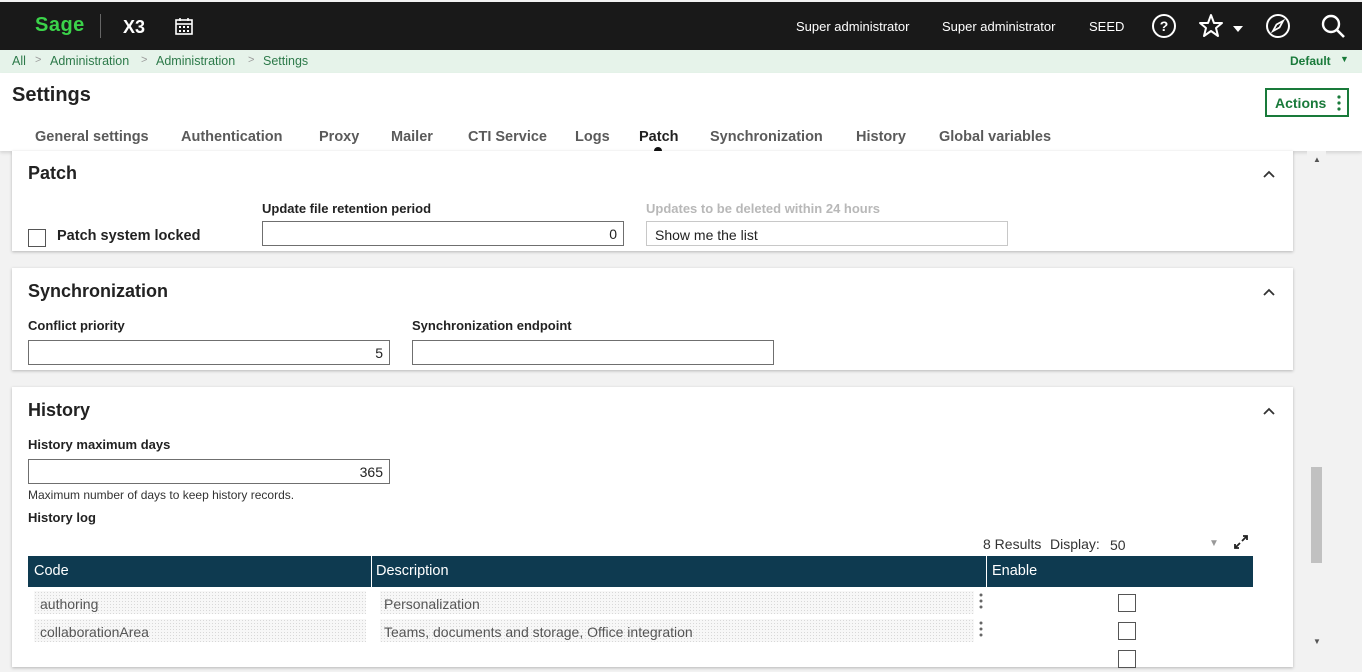 This screenshot has width=1362, height=672. What do you see at coordinates (640, 571) in the screenshot?
I see `table-header: Code Description Enable` at bounding box center [640, 571].